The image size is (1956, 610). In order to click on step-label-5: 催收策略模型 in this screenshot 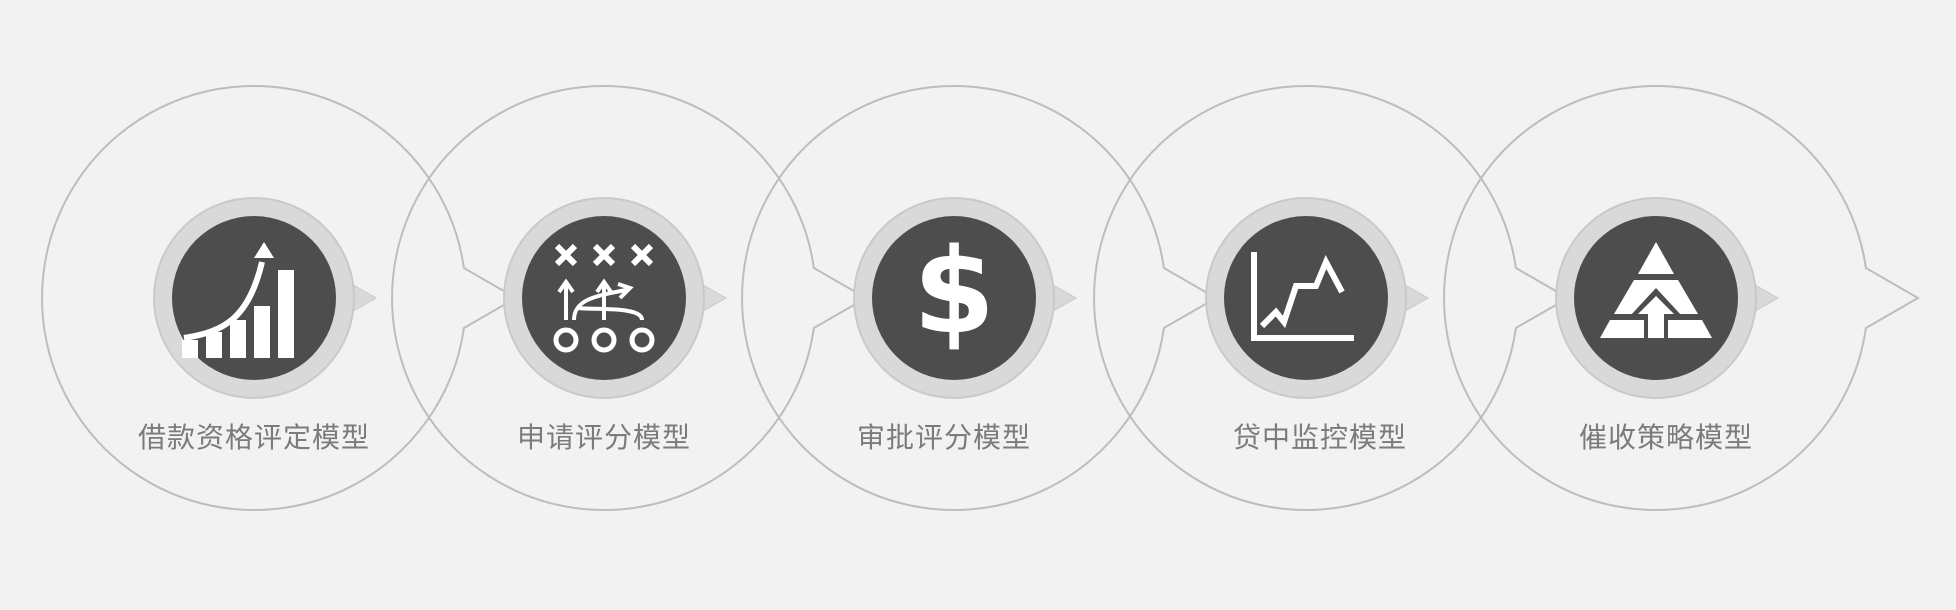, I will do `click(1665, 437)`.